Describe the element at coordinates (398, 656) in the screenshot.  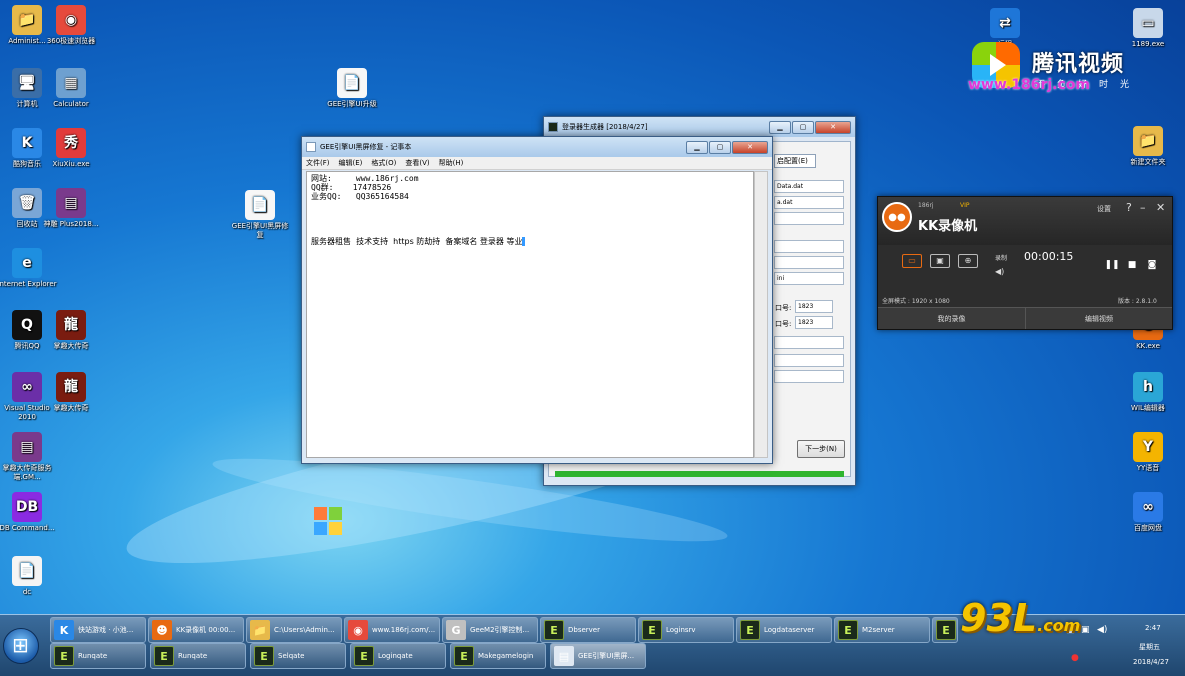
I see `taskbar-button: E Loginqate` at that location.